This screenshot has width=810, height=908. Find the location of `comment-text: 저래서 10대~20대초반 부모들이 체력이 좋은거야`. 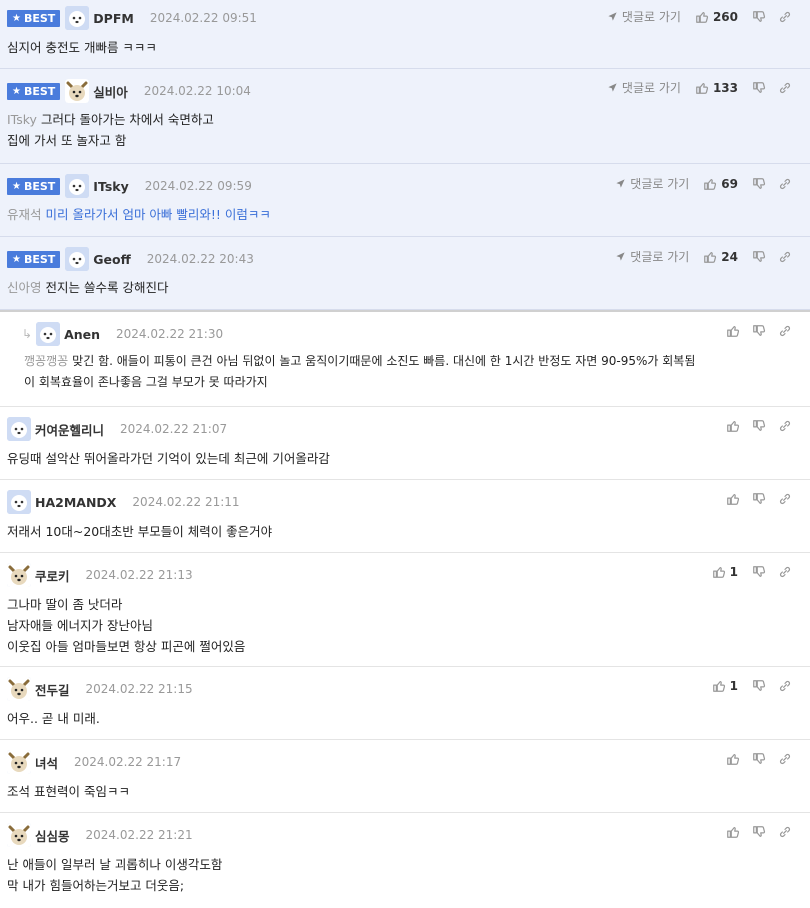

comment-text: 저래서 10대~20대초반 부모들이 체력이 좋은거야 is located at coordinates (140, 531).